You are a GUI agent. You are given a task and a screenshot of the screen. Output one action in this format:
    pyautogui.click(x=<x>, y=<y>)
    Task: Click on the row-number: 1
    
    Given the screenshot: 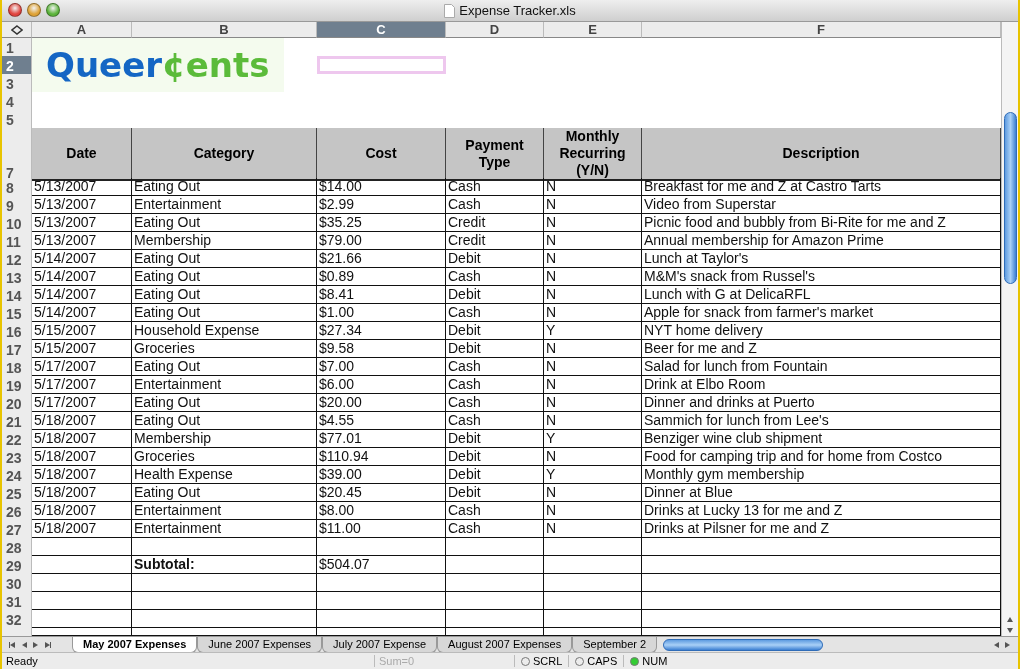 What is the action you would take?
    pyautogui.click(x=17, y=47)
    